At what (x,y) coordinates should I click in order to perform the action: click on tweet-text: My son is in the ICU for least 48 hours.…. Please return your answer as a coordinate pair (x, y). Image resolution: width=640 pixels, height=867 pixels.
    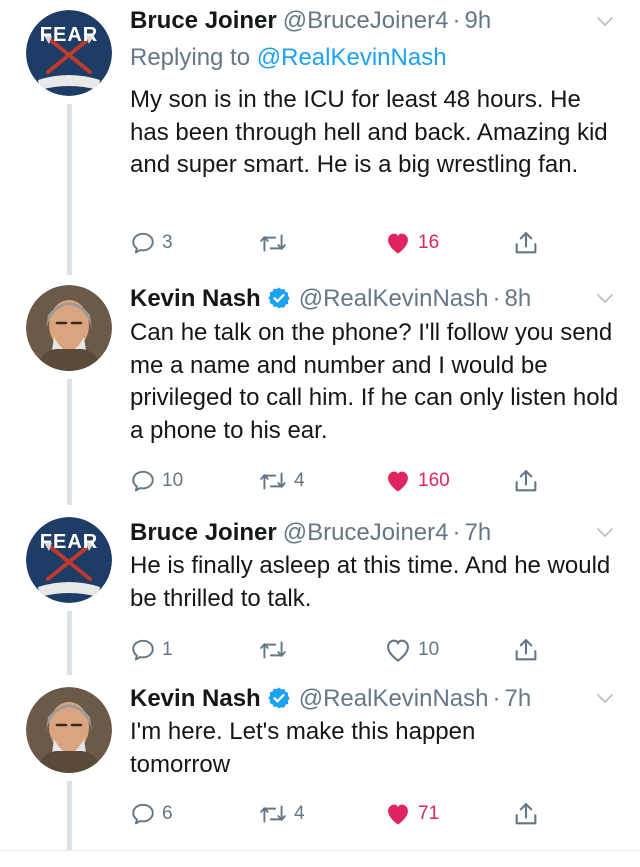
    Looking at the image, I should click on (369, 132).